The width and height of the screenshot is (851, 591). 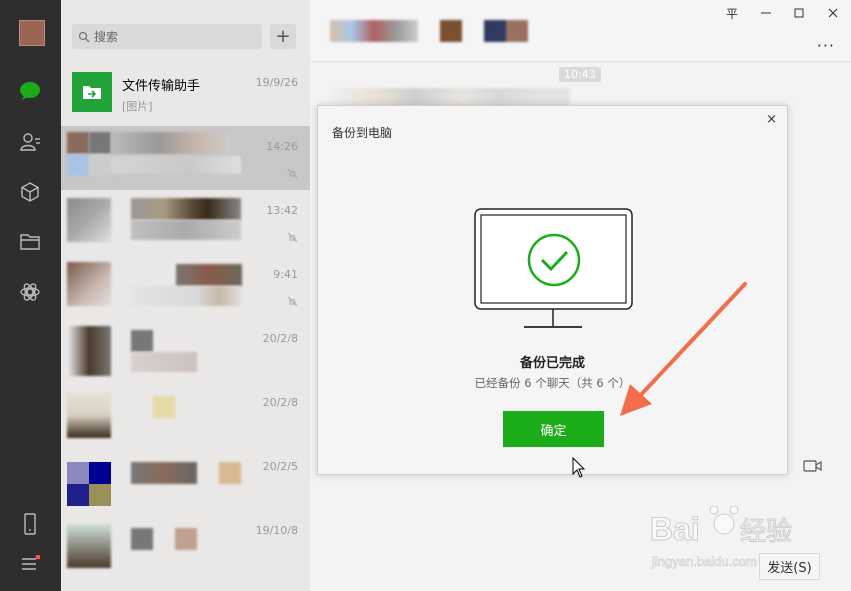 I want to click on more-button: ···, so click(x=826, y=45).